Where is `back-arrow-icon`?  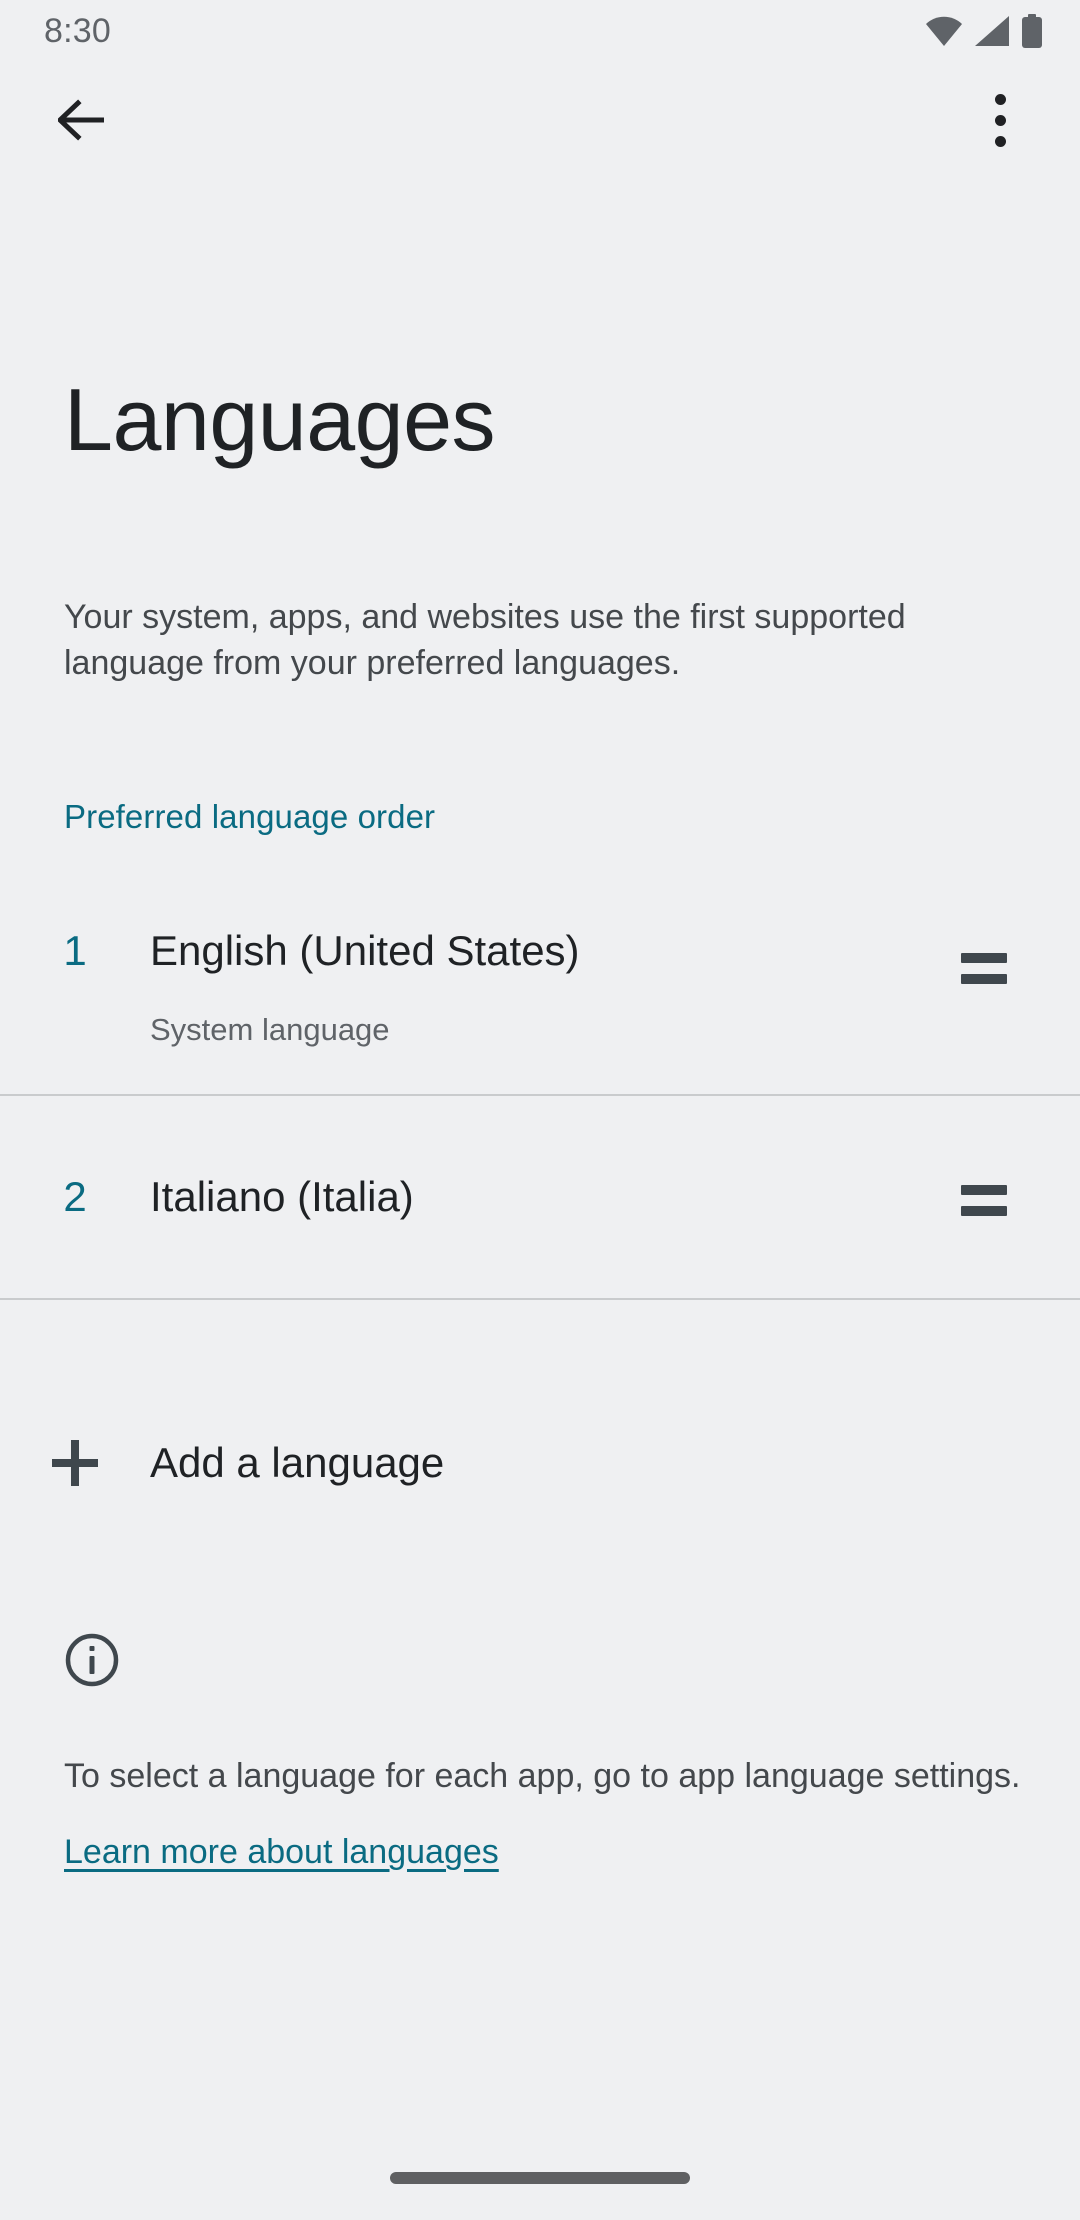 back-arrow-icon is located at coordinates (81, 120).